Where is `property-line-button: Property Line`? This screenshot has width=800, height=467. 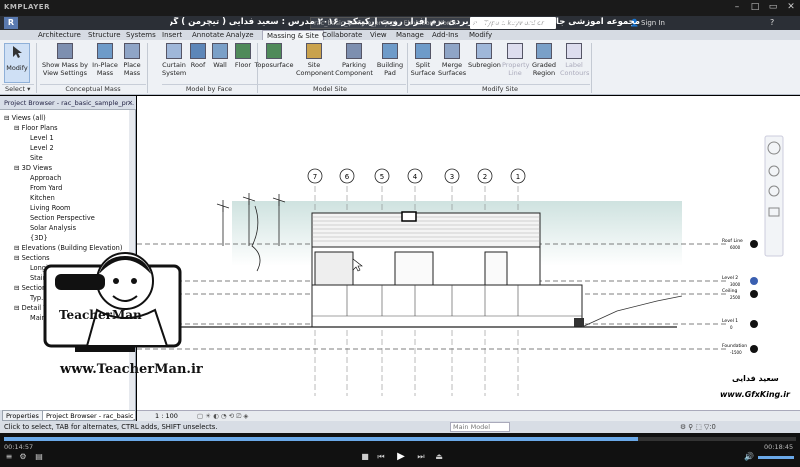
property-line-button: Property Line is located at coordinates (516, 63).